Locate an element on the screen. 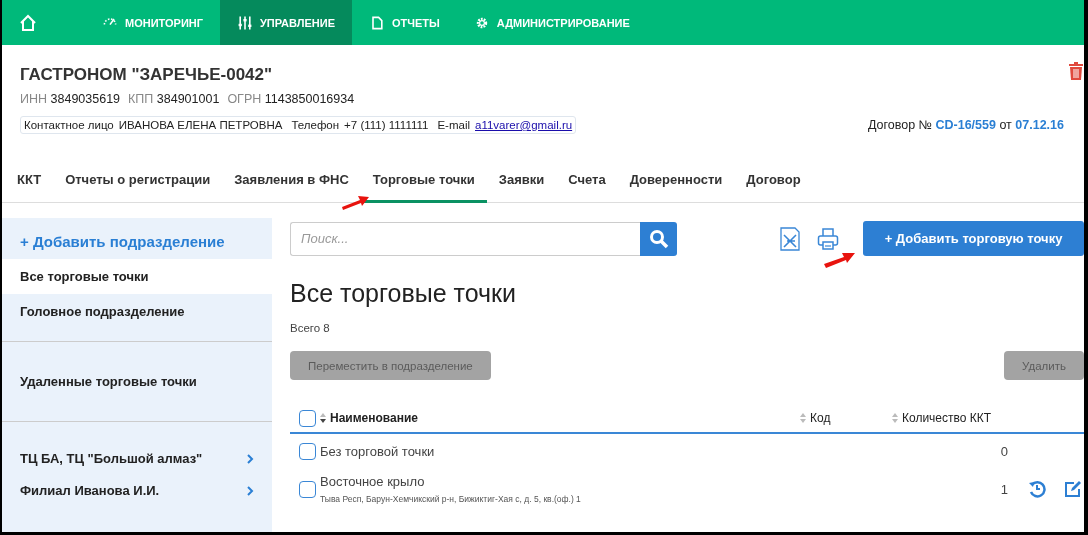 This screenshot has width=1088, height=535. document-icon is located at coordinates (377, 22).